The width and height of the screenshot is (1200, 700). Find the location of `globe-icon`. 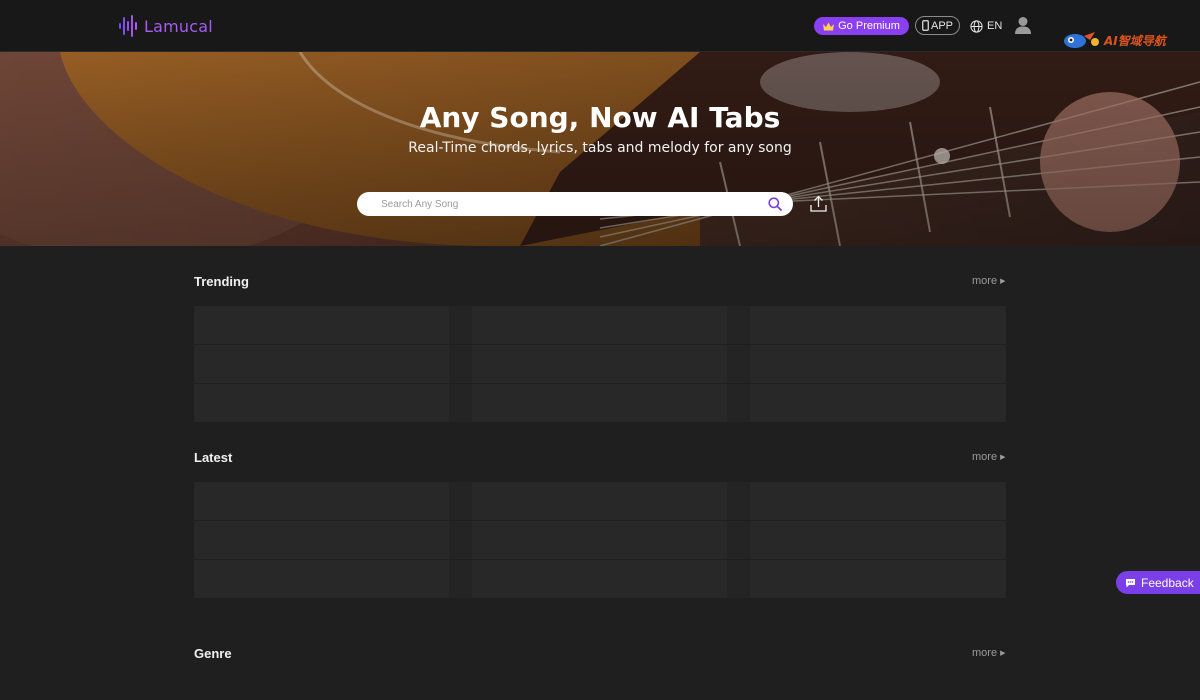

globe-icon is located at coordinates (976, 26).